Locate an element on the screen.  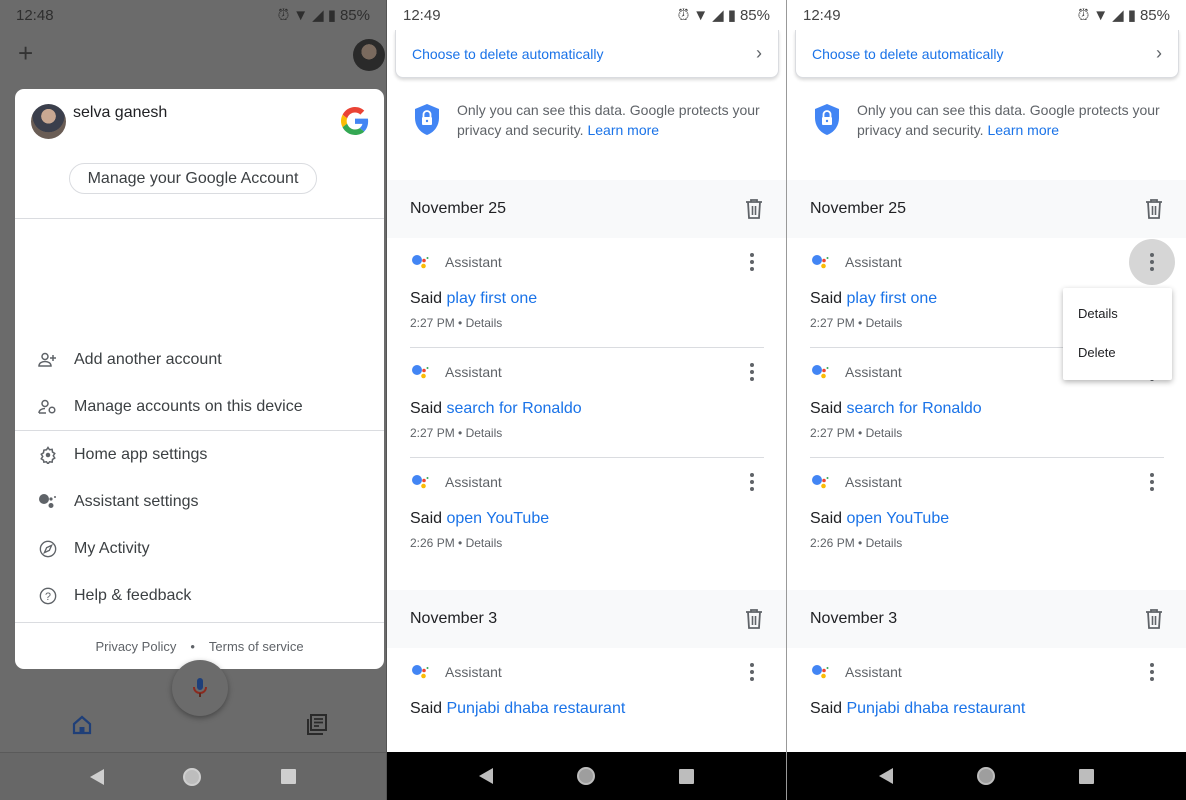
compass-icon is located at coordinates (48, 549).